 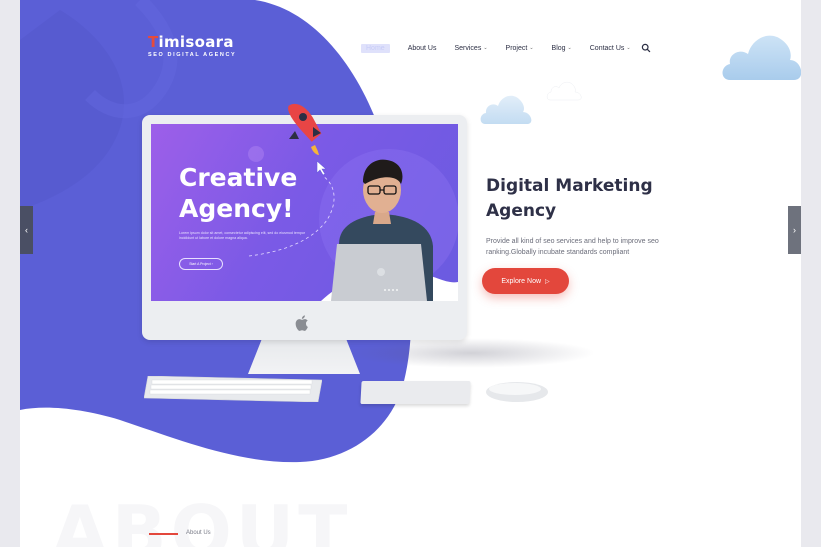 What do you see at coordinates (517, 392) in the screenshot?
I see `mouse` at bounding box center [517, 392].